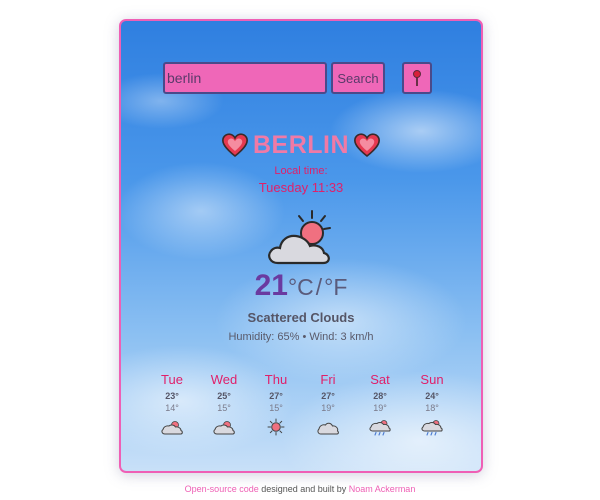 The height and width of the screenshot is (500, 600). I want to click on forecast-day-name: Wed, so click(224, 379).